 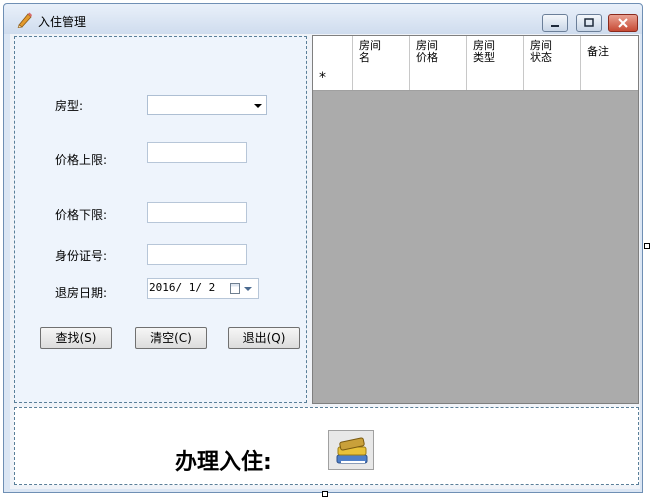 What do you see at coordinates (323, 19) in the screenshot?
I see `title-bar: 入住管理` at bounding box center [323, 19].